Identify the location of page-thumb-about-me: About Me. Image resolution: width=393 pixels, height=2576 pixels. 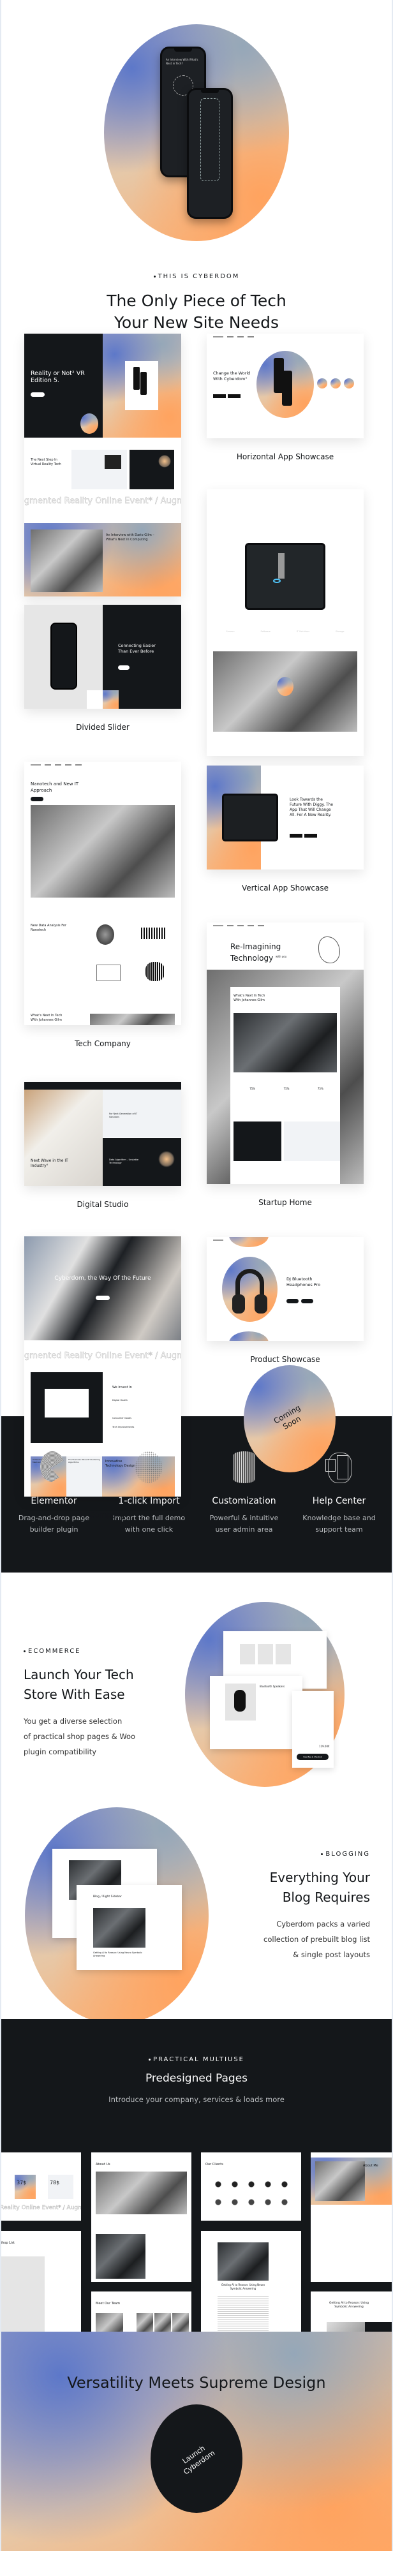
(351, 2217).